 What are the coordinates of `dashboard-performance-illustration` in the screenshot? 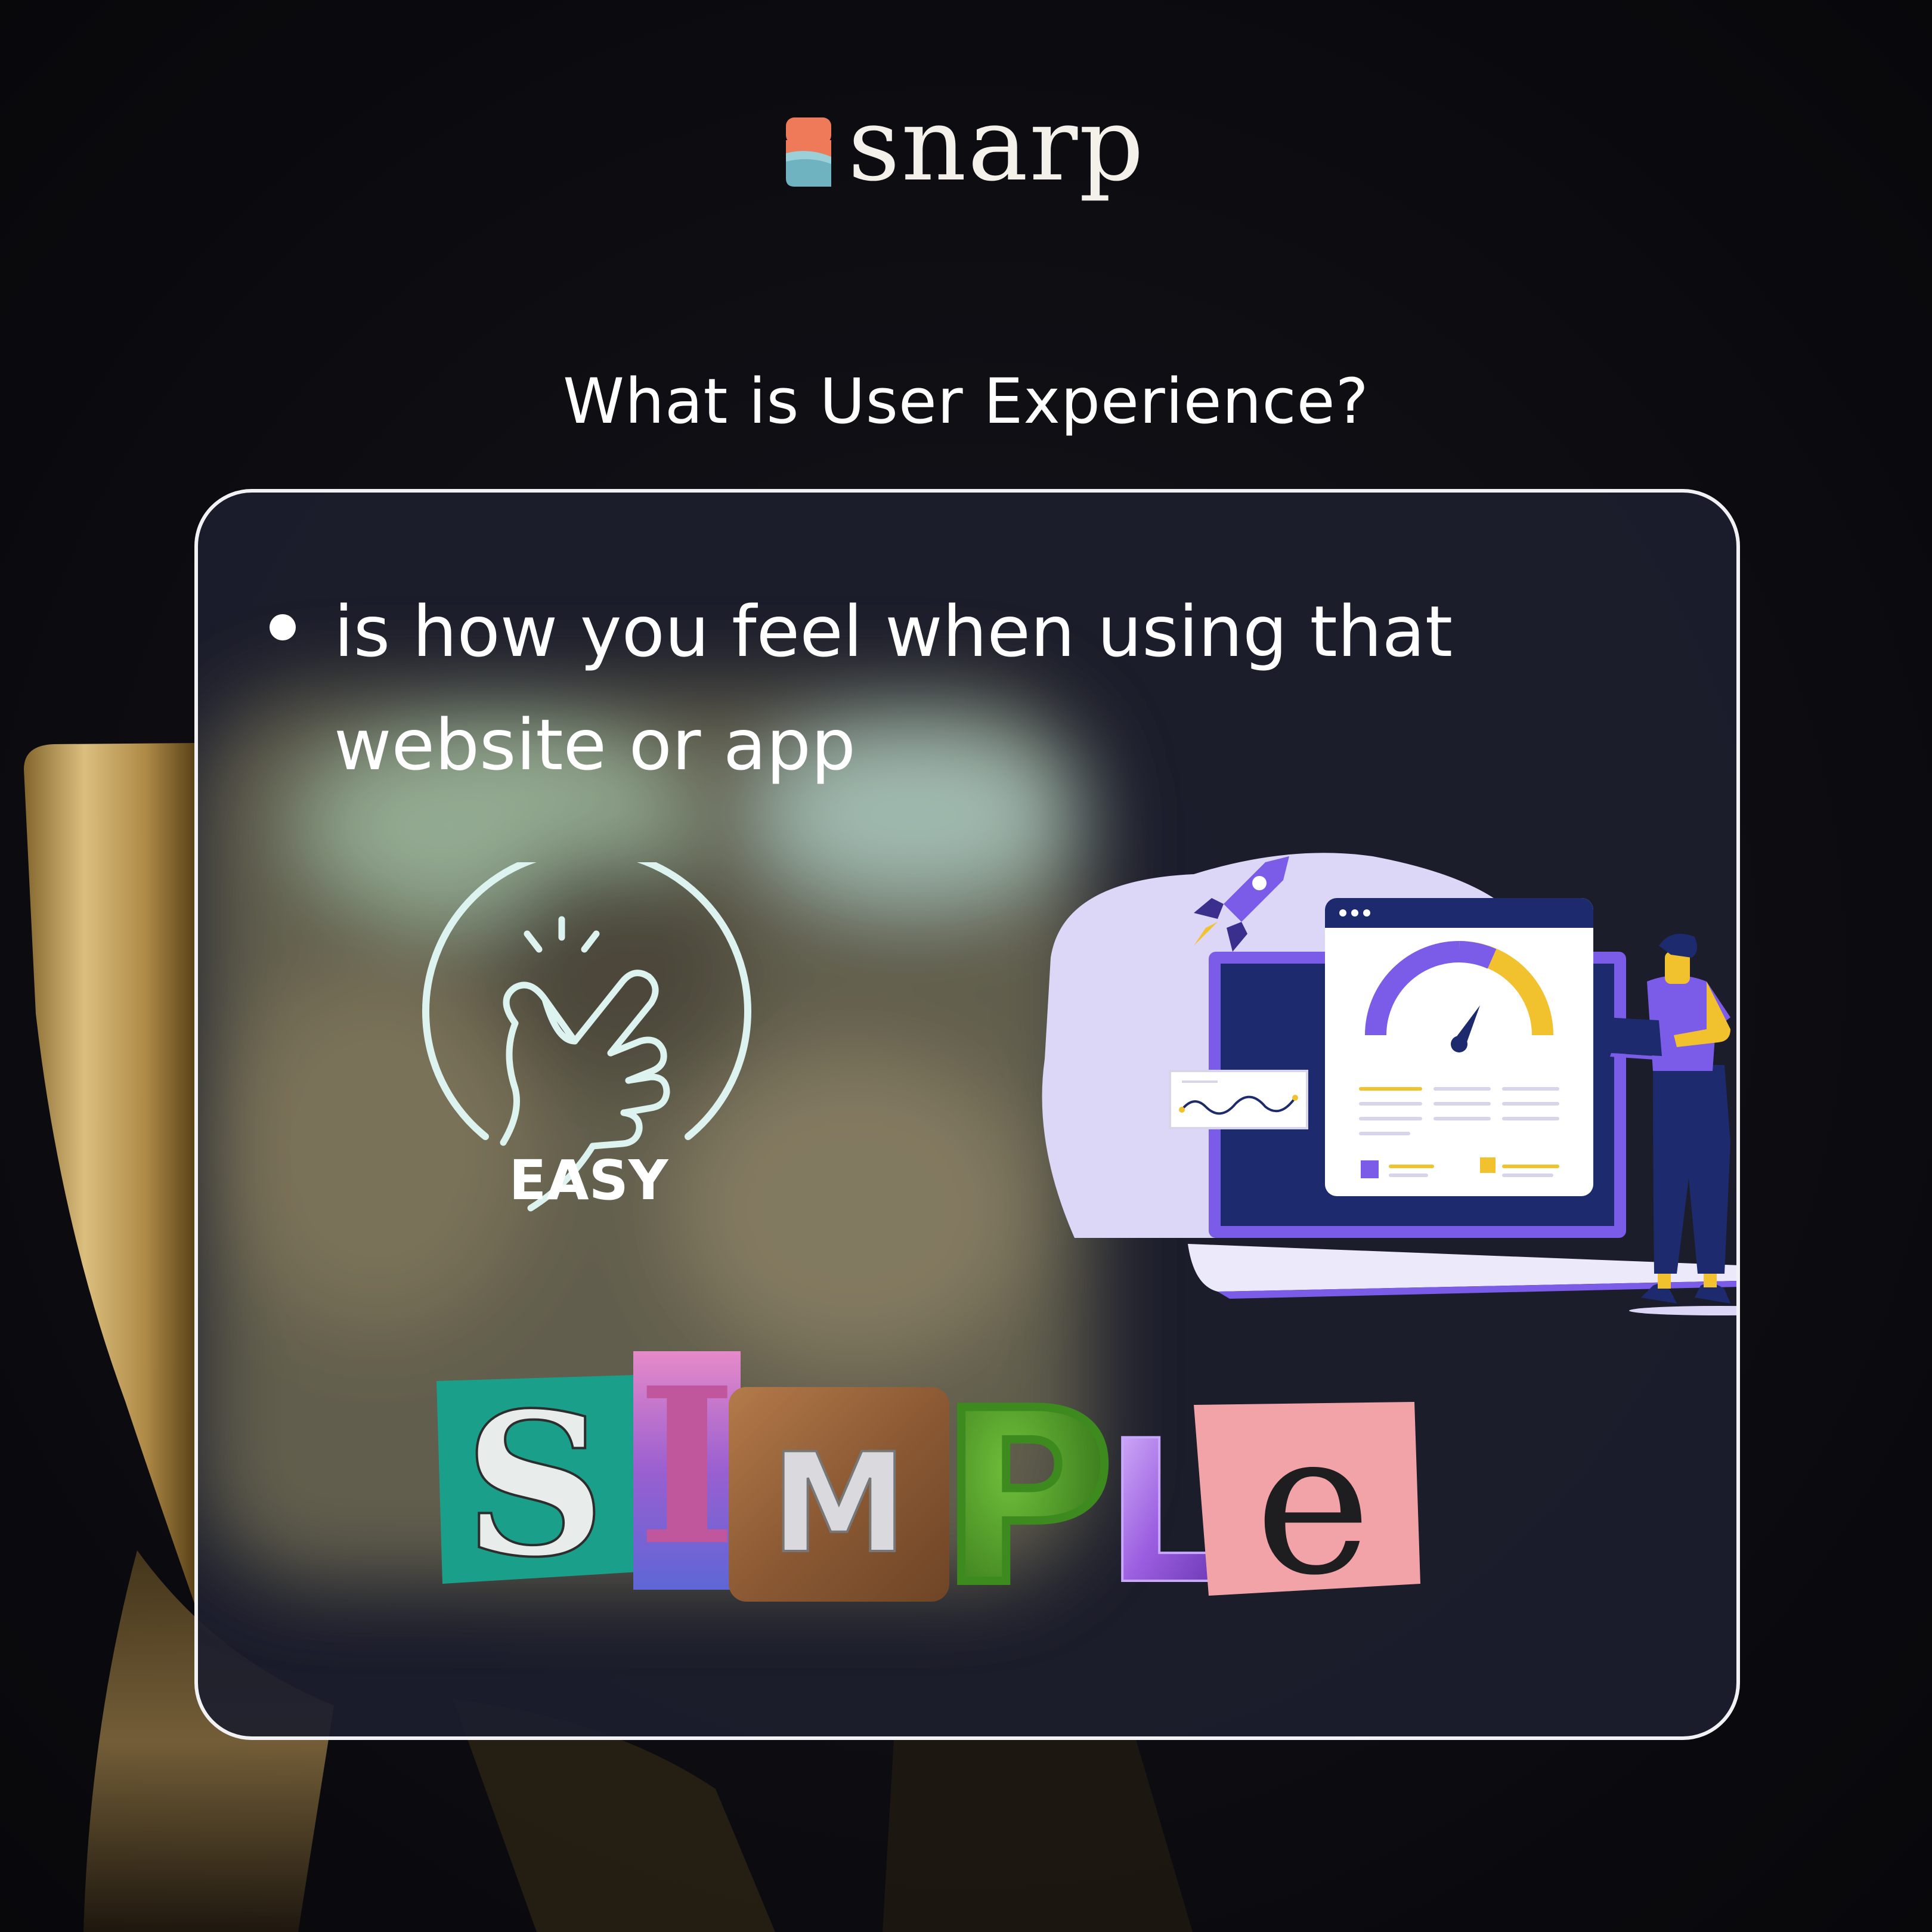 It's located at (1389, 1084).